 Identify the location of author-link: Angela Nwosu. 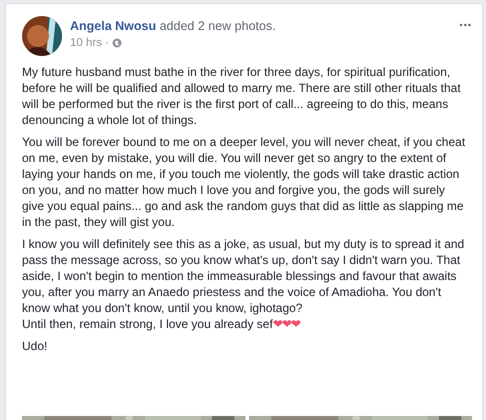
(113, 26).